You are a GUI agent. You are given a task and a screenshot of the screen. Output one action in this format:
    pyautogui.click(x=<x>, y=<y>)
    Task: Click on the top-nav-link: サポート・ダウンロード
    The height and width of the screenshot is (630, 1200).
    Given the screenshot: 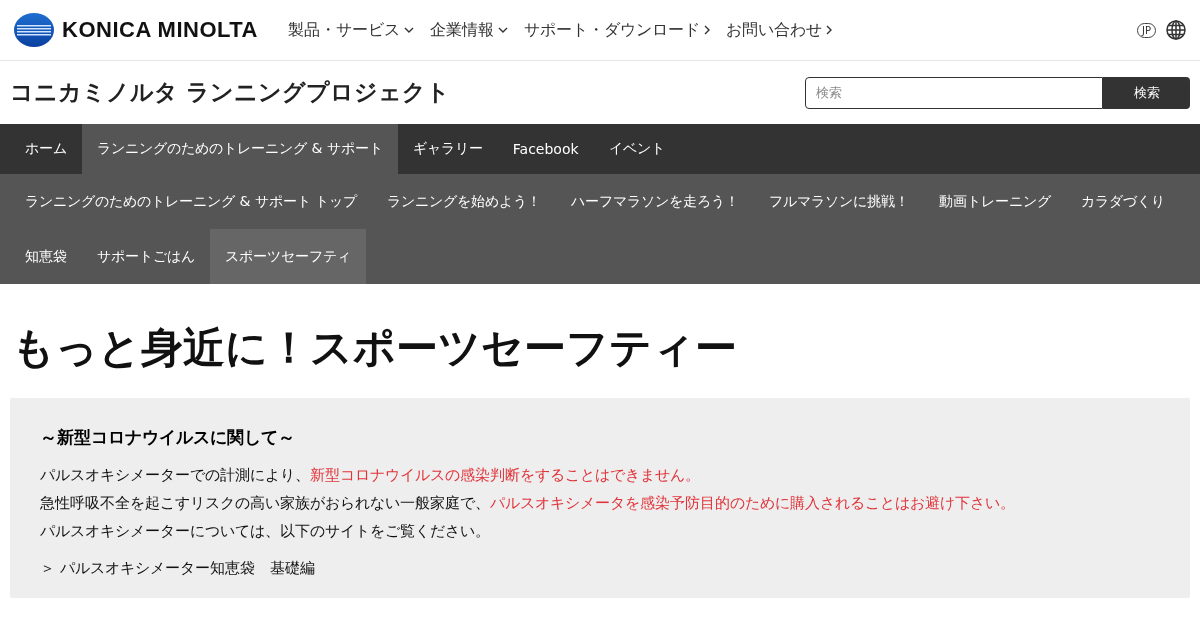 What is the action you would take?
    pyautogui.click(x=617, y=30)
    